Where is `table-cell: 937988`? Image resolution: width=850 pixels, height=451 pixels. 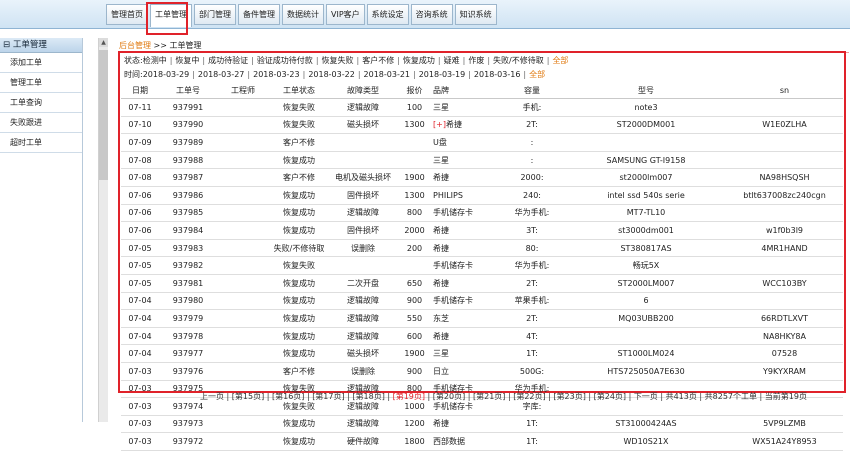 table-cell: 937988 is located at coordinates (188, 160).